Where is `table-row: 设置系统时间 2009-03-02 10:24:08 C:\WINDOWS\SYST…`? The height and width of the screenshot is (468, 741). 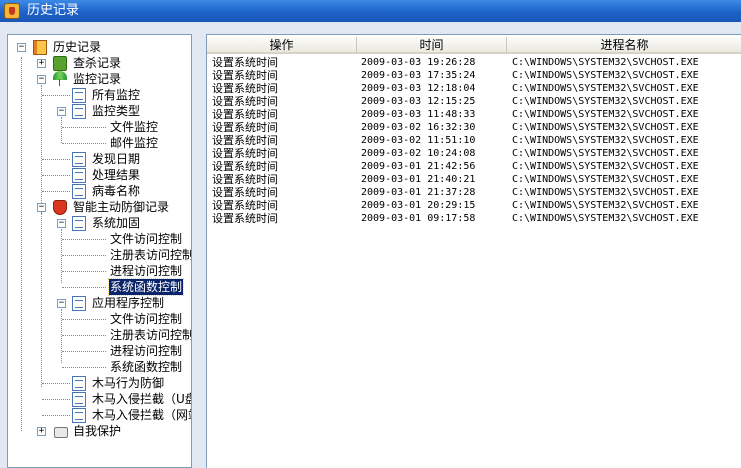 table-row: 设置系统时间 2009-03-02 10:24:08 C:\WINDOWS\SYST… is located at coordinates (474, 153).